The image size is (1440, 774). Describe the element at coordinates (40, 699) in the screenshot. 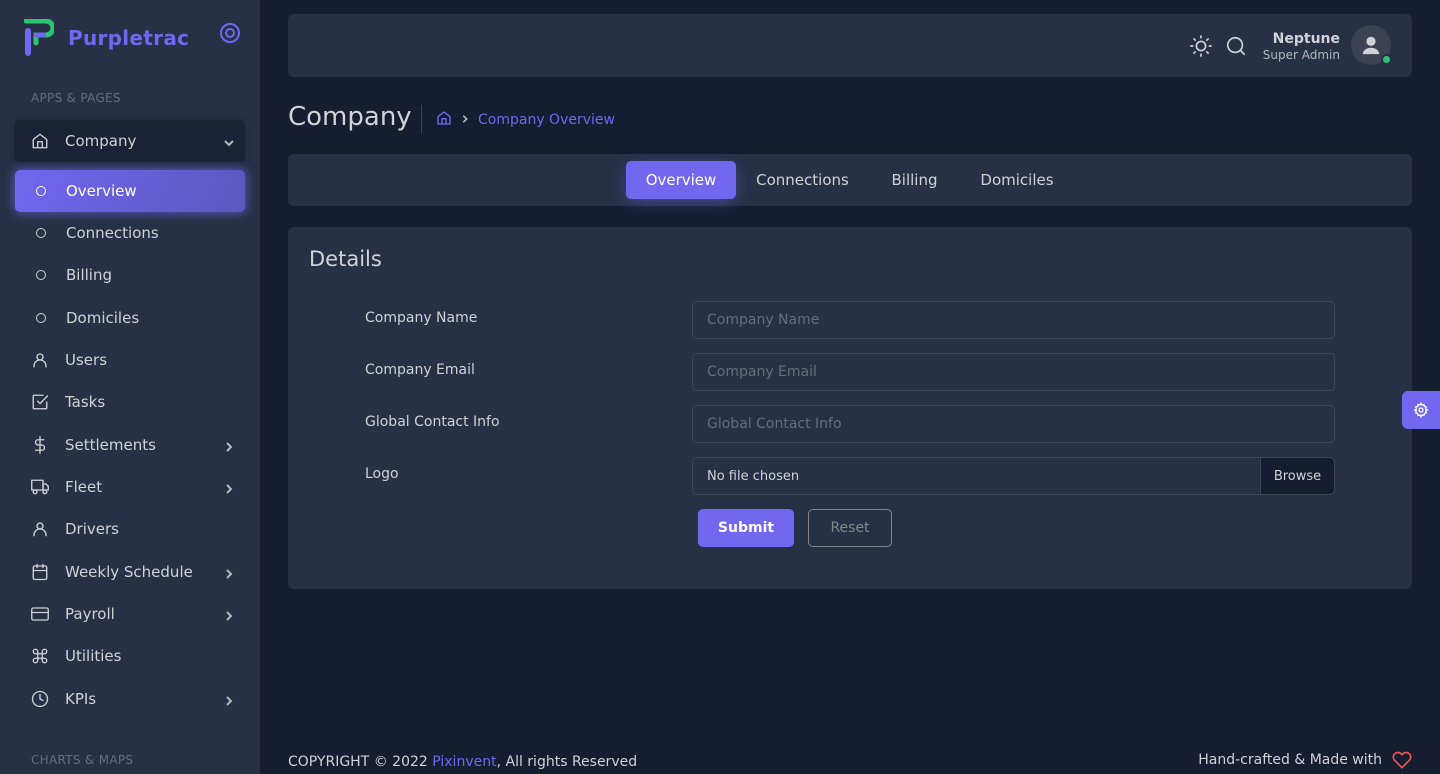

I see `clock-icon` at that location.